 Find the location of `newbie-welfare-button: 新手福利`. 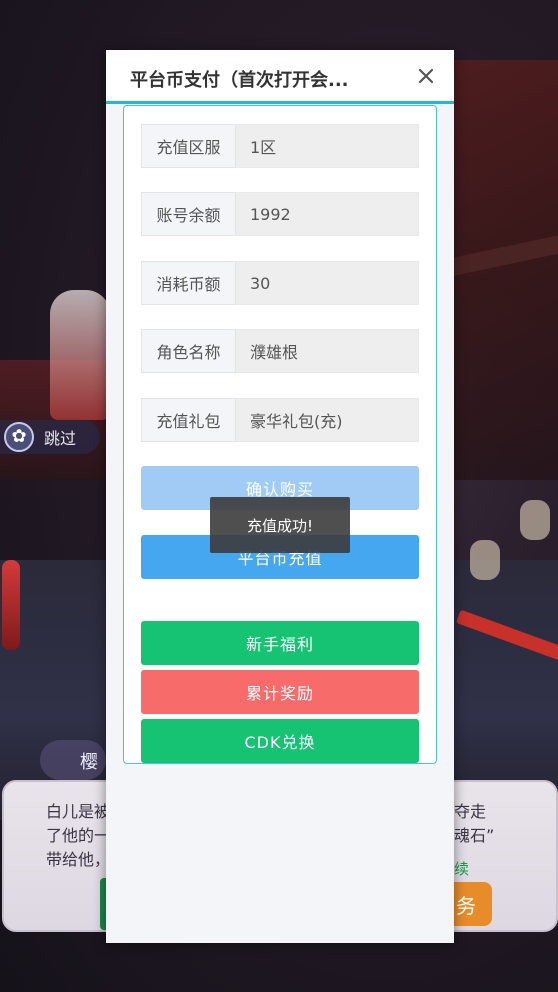

newbie-welfare-button: 新手福利 is located at coordinates (280, 643).